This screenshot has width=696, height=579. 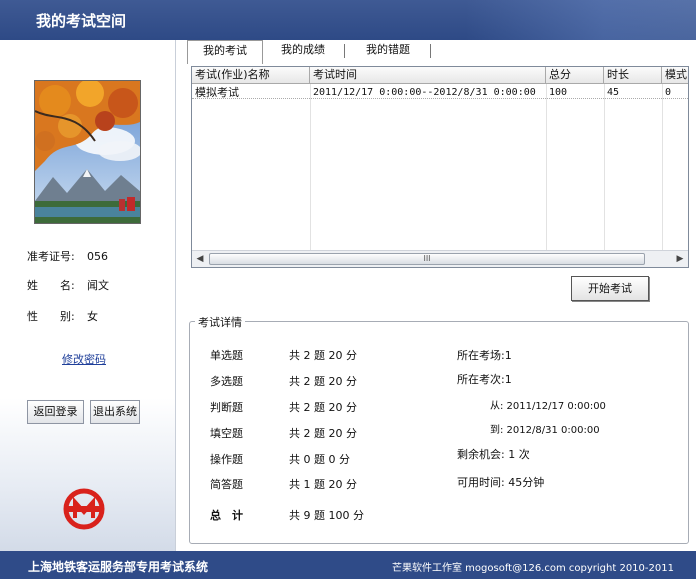 What do you see at coordinates (92, 316) in the screenshot?
I see `gender-value: 女` at bounding box center [92, 316].